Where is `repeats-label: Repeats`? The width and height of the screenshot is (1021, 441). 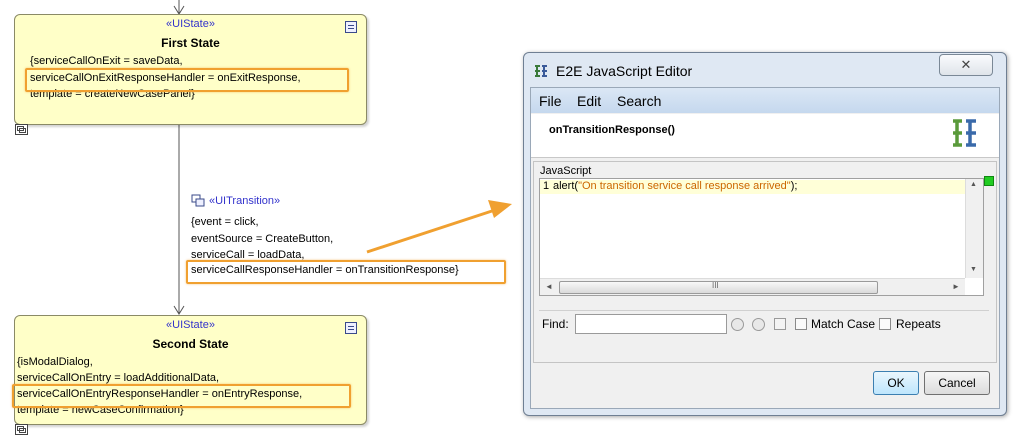 repeats-label: Repeats is located at coordinates (918, 324).